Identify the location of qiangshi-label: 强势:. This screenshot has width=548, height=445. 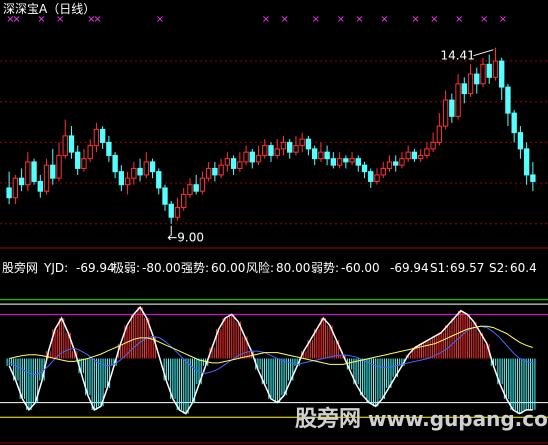
(195, 268).